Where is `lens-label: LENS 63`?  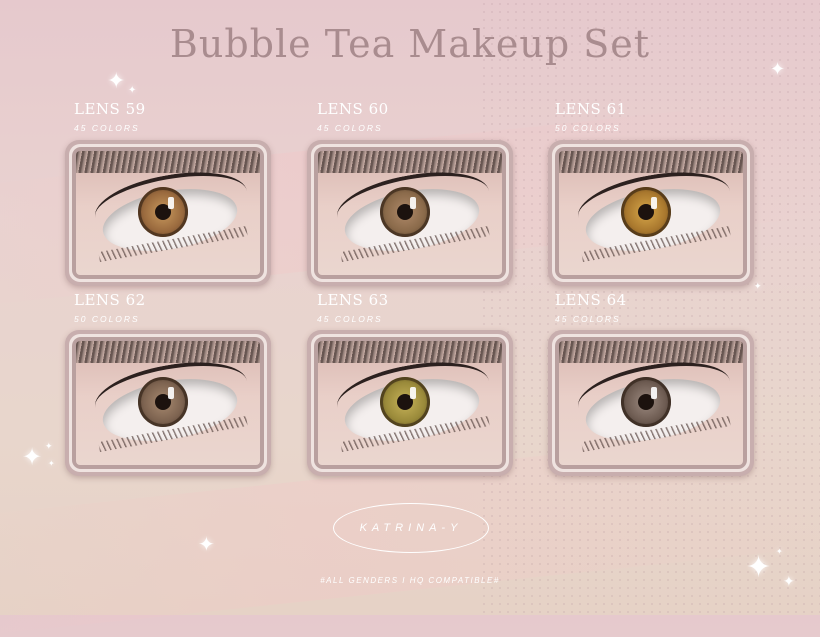 lens-label: LENS 63 is located at coordinates (353, 300).